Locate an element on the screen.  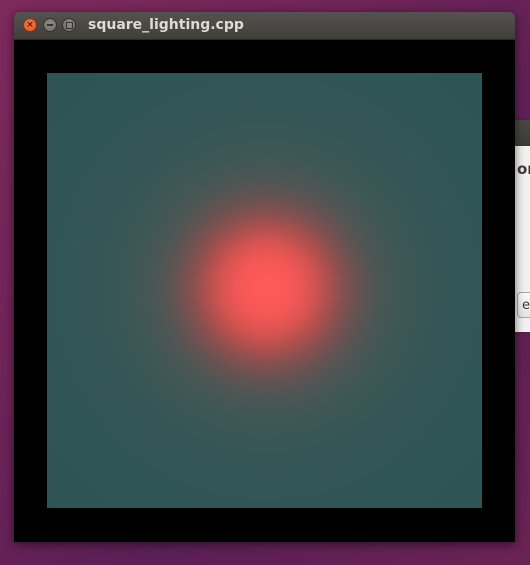
close-icon: × is located at coordinates (30, 24).